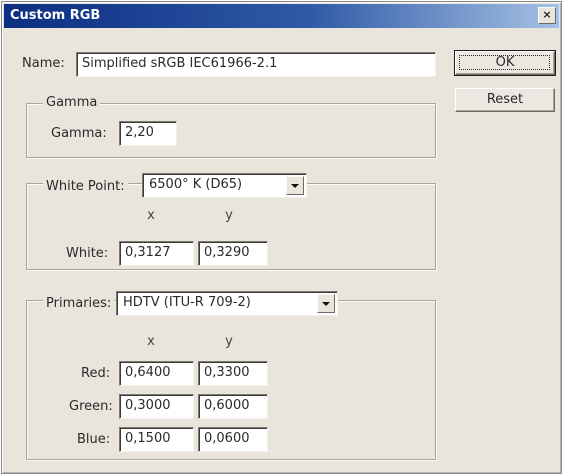  I want to click on title-bar: Custom RGB ×, so click(281, 16).